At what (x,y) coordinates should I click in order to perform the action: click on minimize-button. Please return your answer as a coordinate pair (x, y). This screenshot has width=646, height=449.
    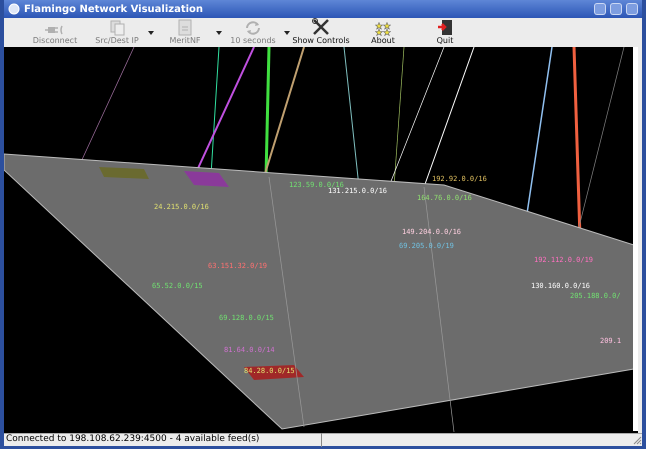
    Looking at the image, I should click on (600, 9).